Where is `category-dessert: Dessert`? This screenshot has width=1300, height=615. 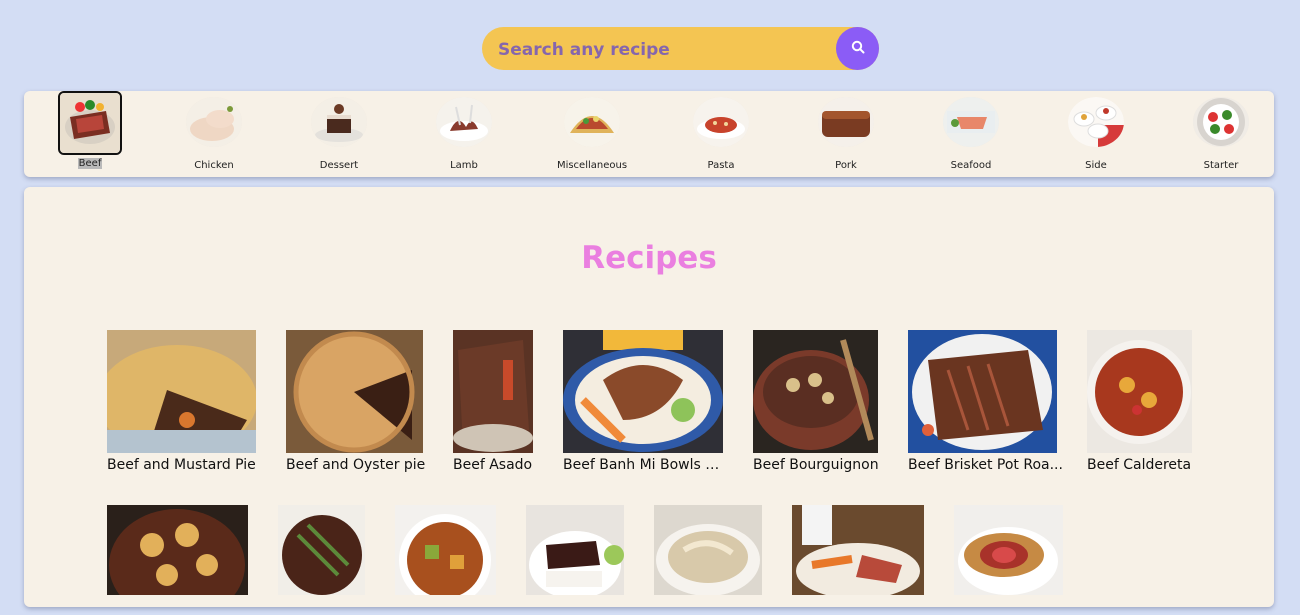 category-dessert: Dessert is located at coordinates (339, 134).